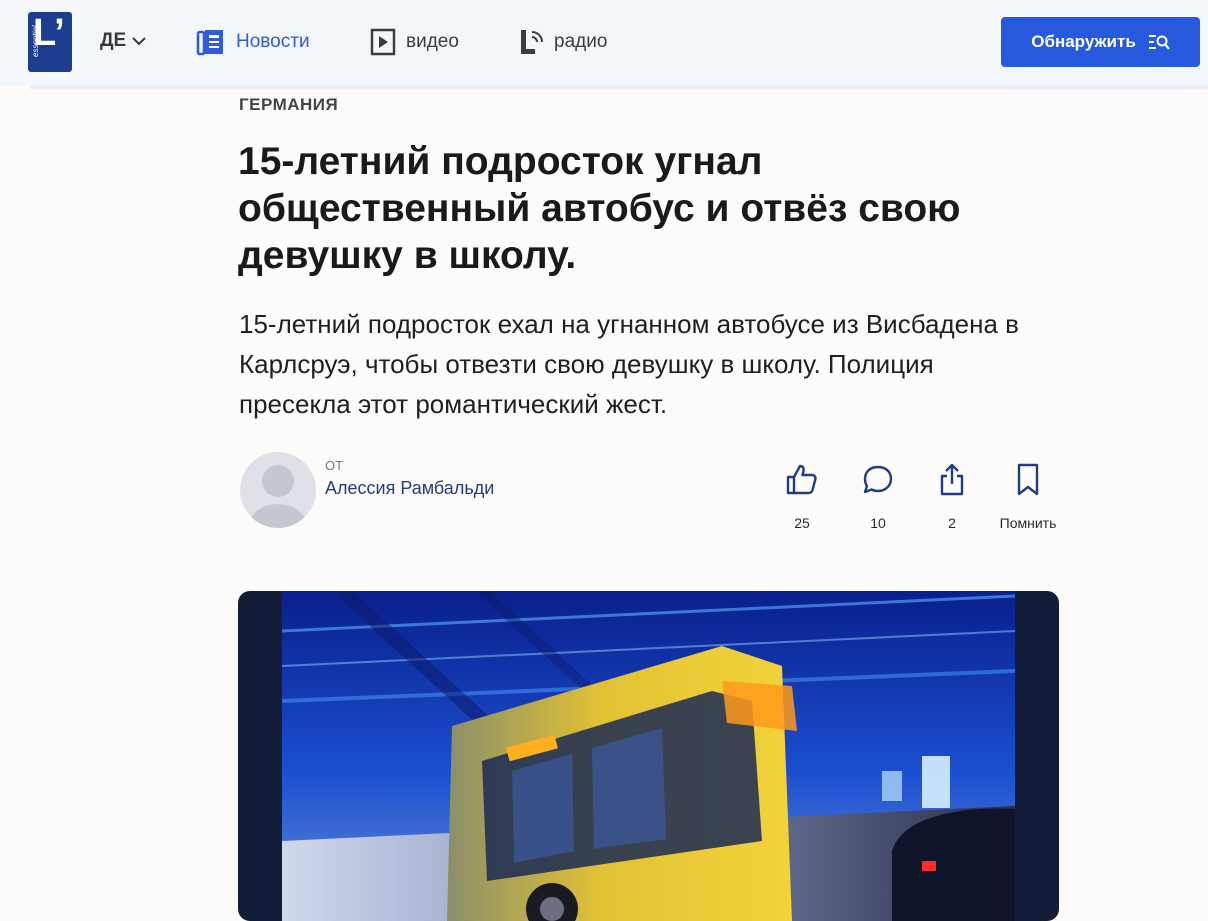 Image resolution: width=1208 pixels, height=921 pixels. Describe the element at coordinates (209, 43) in the screenshot. I see `news-icon` at that location.